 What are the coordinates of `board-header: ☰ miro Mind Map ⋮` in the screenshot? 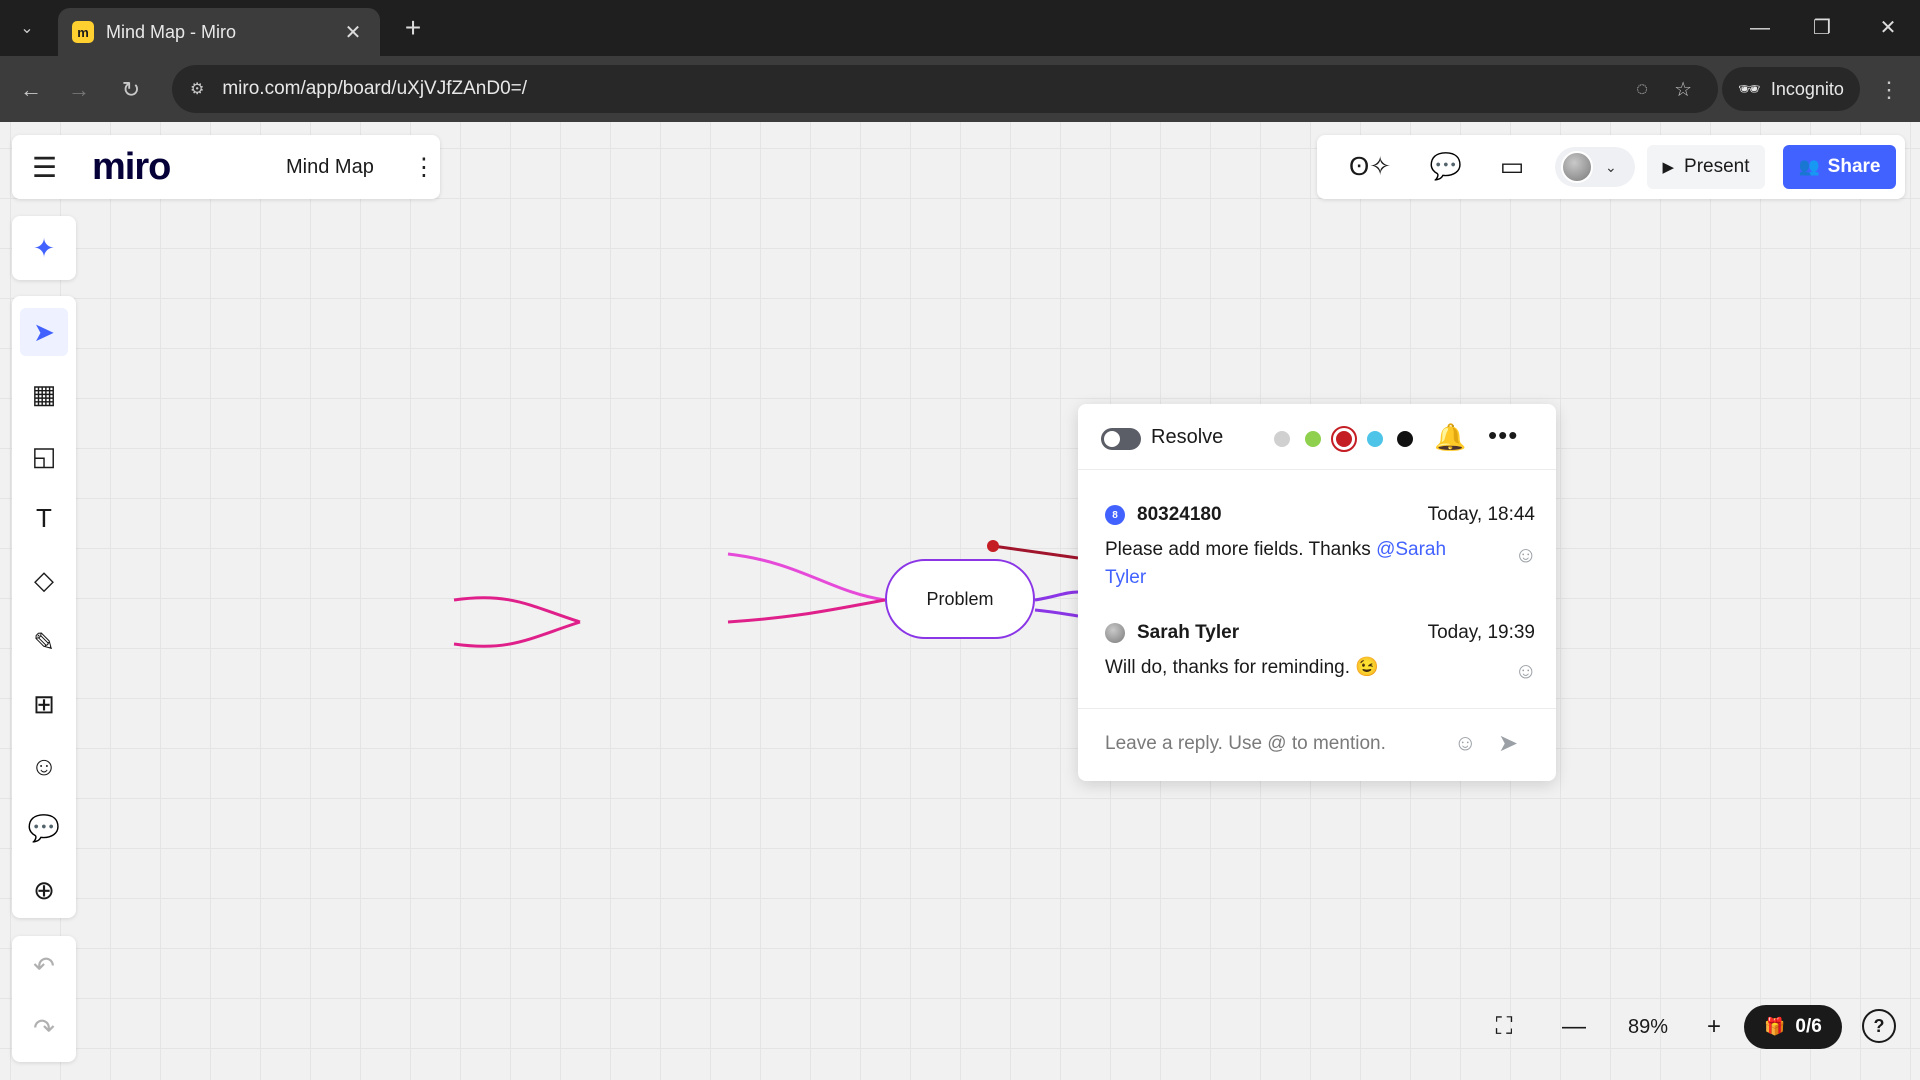 It's located at (226, 167).